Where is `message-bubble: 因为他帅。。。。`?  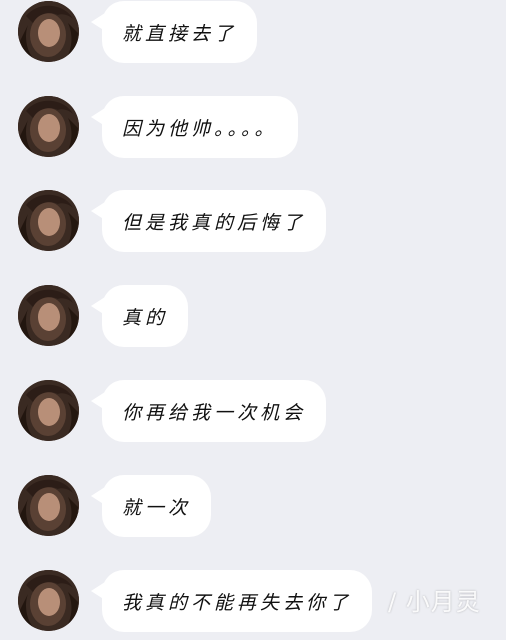
message-bubble: 因为他帅。。。。 is located at coordinates (200, 127).